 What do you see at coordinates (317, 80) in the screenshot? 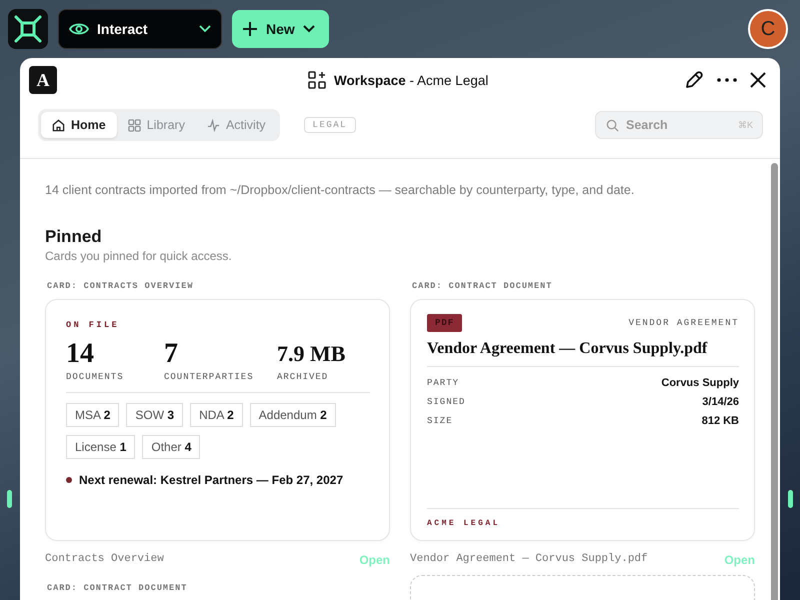
I see `add-widget-icon` at bounding box center [317, 80].